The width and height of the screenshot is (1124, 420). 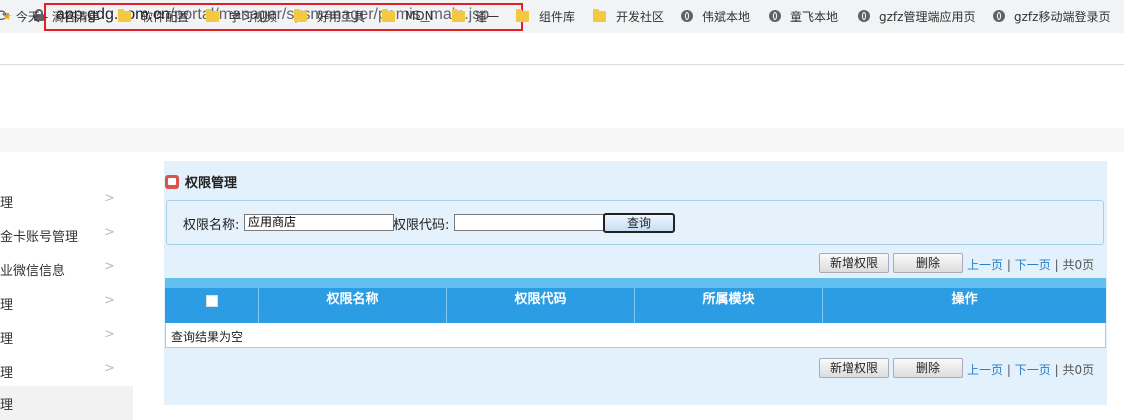 What do you see at coordinates (715, 16) in the screenshot?
I see `bookmark-item: 伟斌本地` at bounding box center [715, 16].